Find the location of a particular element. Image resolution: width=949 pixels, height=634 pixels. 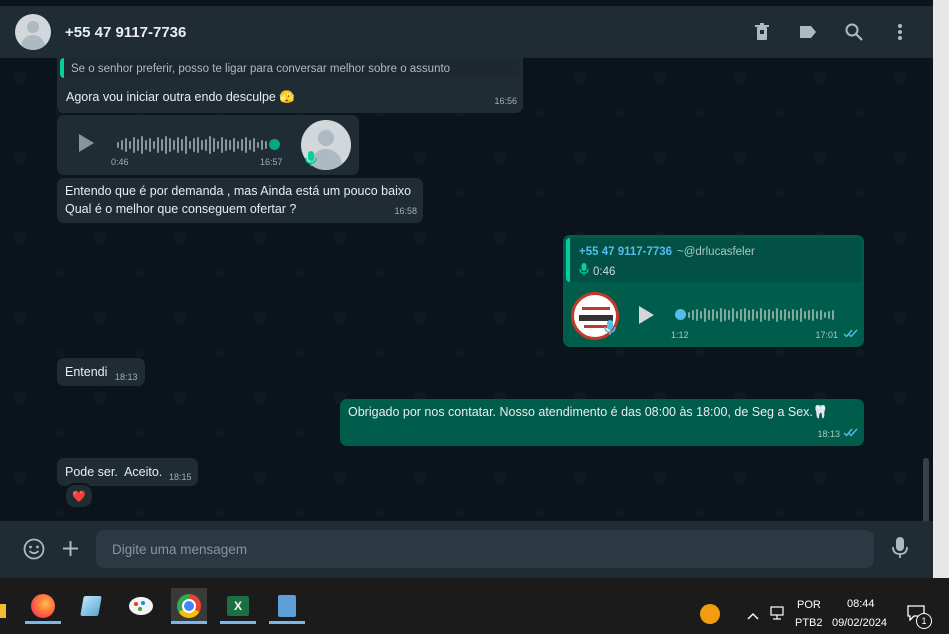

calculator-icon is located at coordinates (287, 606).